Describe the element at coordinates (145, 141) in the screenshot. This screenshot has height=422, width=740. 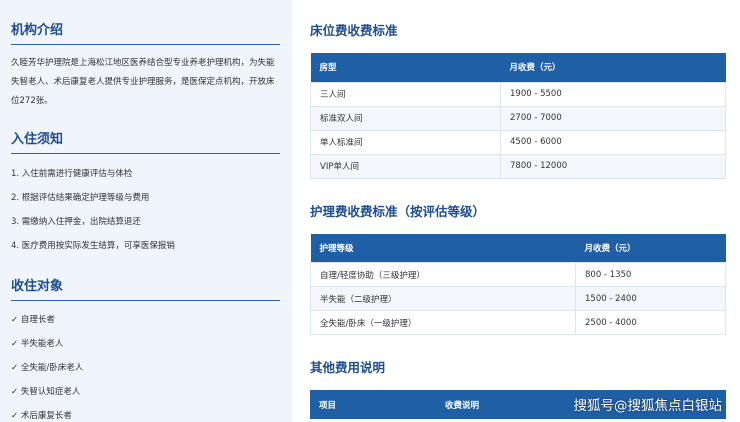
I see `admission-title: 入住须知` at that location.